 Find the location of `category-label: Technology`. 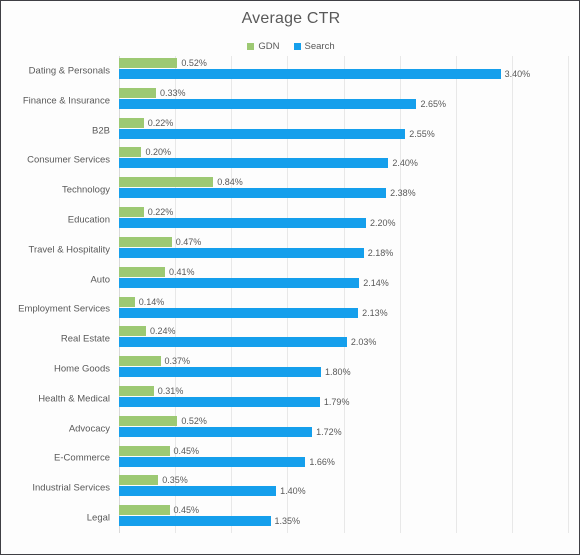

category-label: Technology is located at coordinates (85, 190).